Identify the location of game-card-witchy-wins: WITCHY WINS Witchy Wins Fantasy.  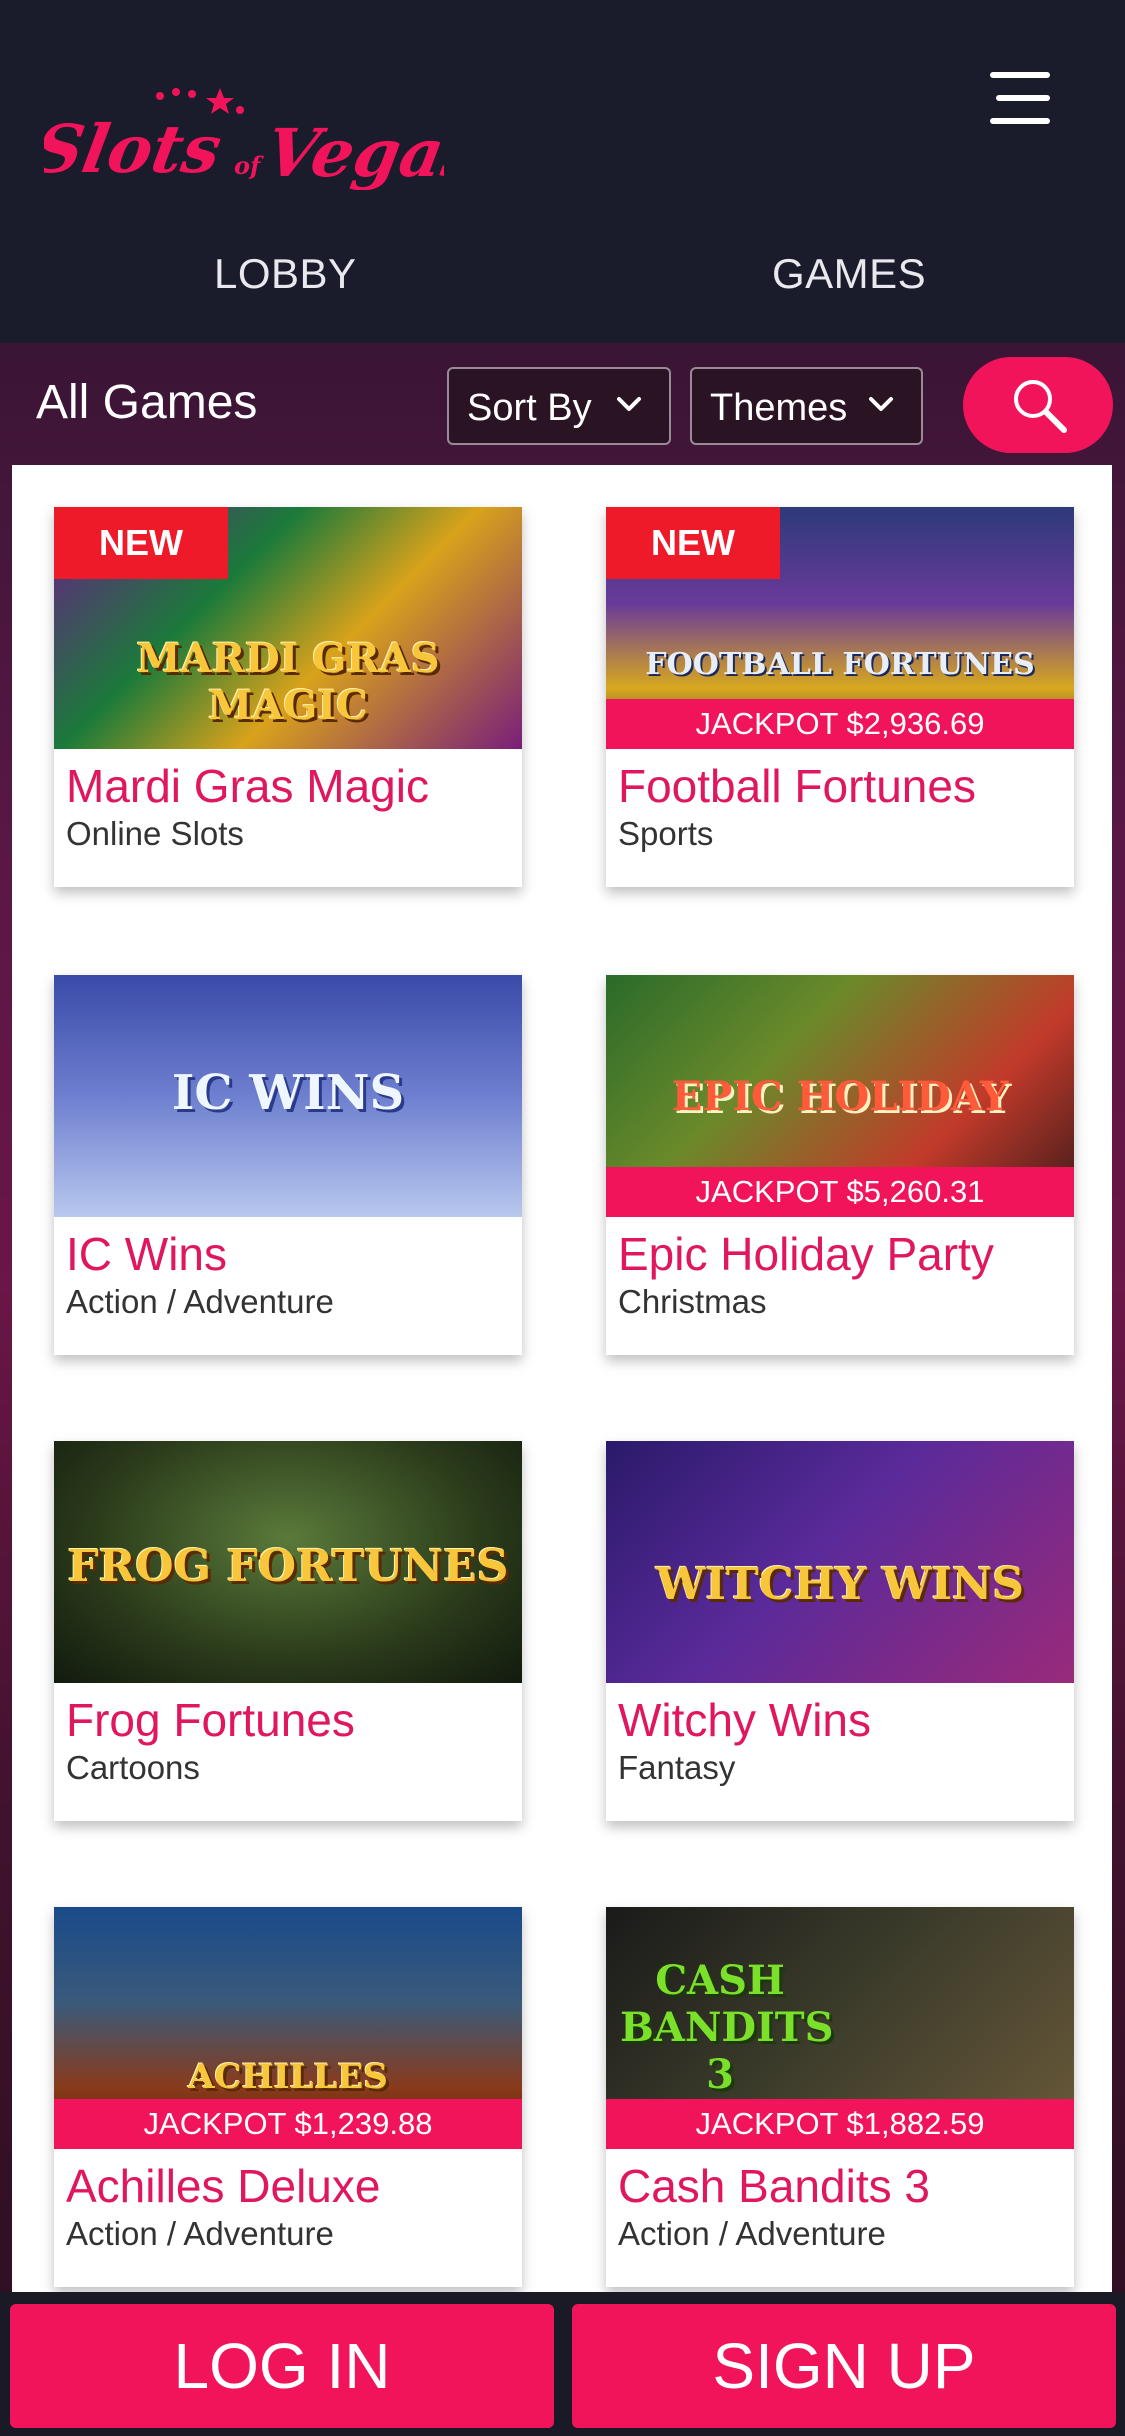
(840, 1631).